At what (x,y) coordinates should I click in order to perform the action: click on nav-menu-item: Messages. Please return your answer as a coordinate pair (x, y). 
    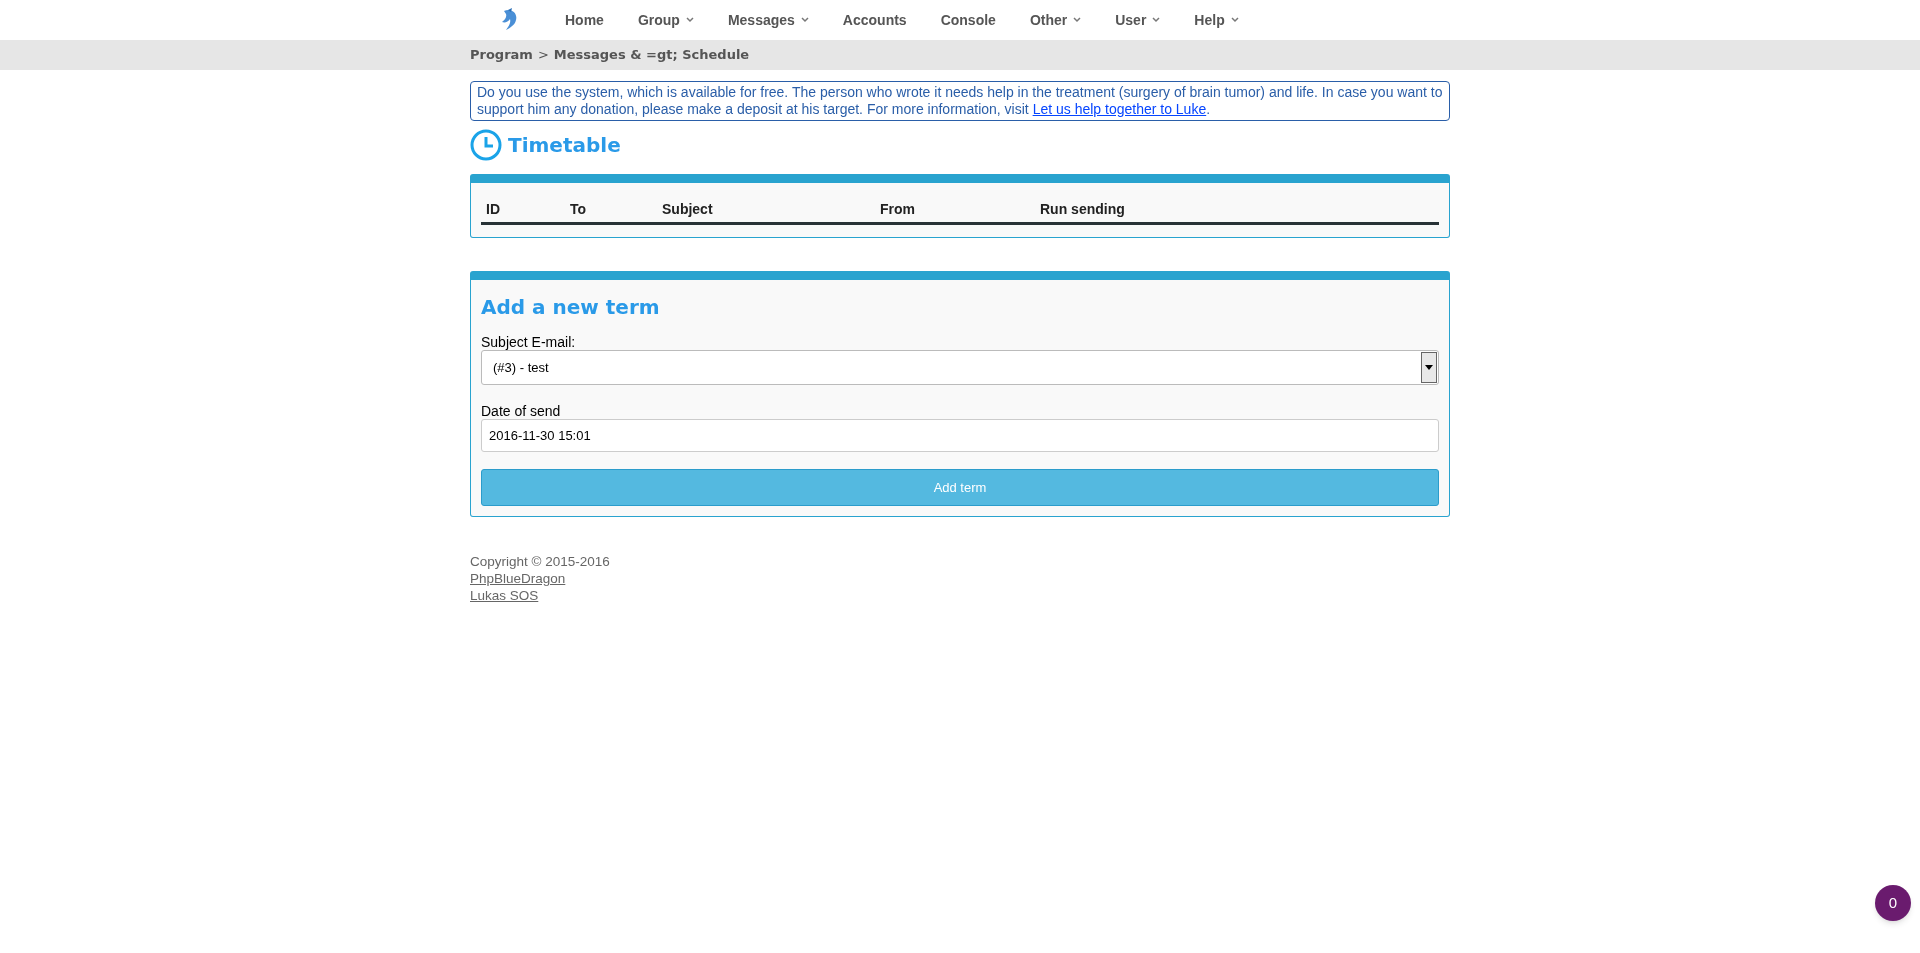
    Looking at the image, I should click on (768, 20).